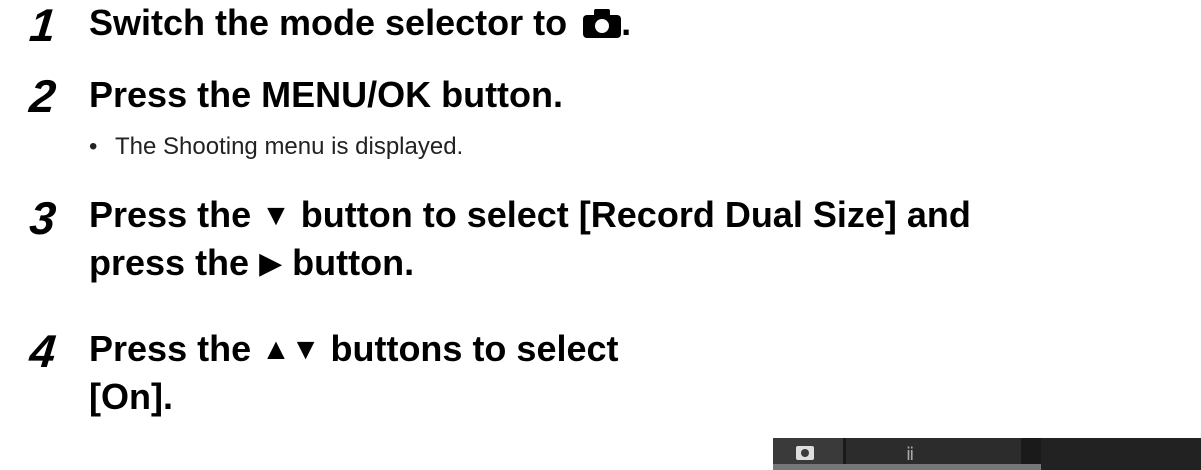  Describe the element at coordinates (333, 22) in the screenshot. I see `step-title-text: Switch the mode selector to` at that location.